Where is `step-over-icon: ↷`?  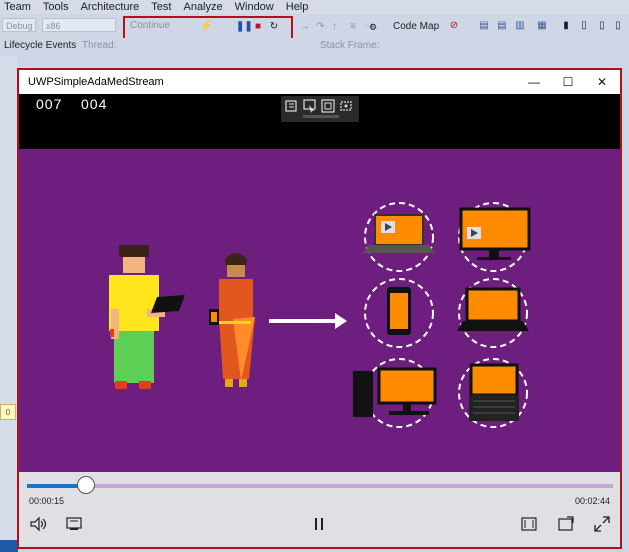 step-over-icon: ↷ is located at coordinates (320, 26).